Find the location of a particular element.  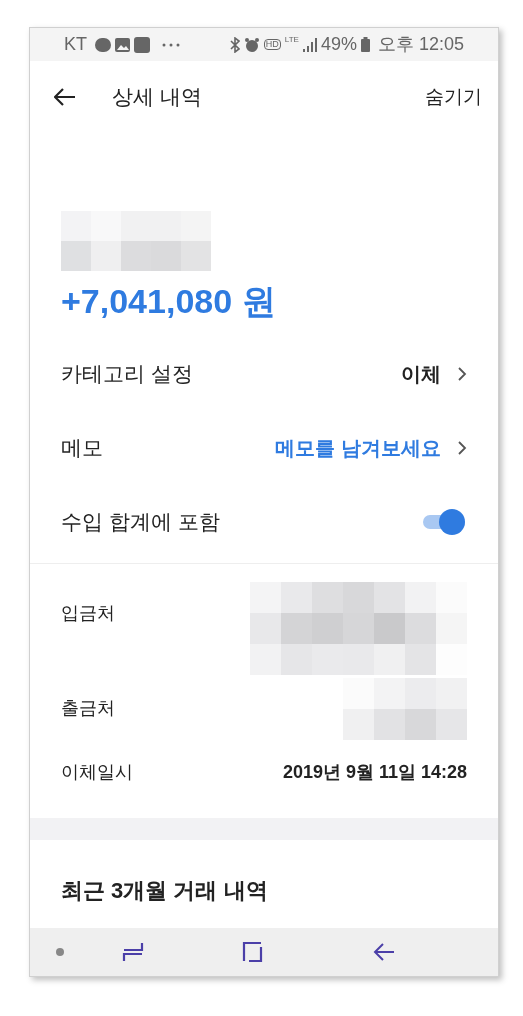

setting-label: 메모 is located at coordinates (82, 448).